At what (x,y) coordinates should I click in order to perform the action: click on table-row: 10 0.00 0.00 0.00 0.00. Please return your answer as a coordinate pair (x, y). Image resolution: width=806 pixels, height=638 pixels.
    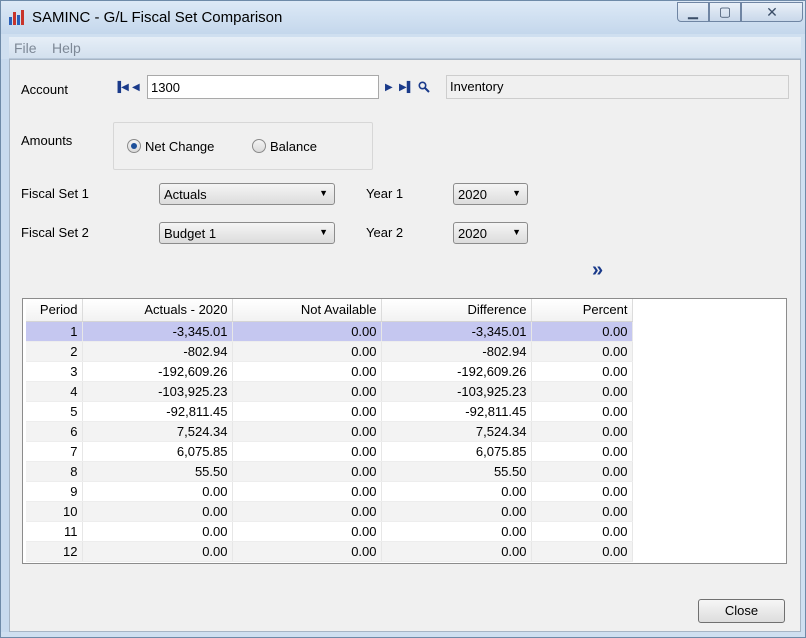
    Looking at the image, I should click on (329, 511).